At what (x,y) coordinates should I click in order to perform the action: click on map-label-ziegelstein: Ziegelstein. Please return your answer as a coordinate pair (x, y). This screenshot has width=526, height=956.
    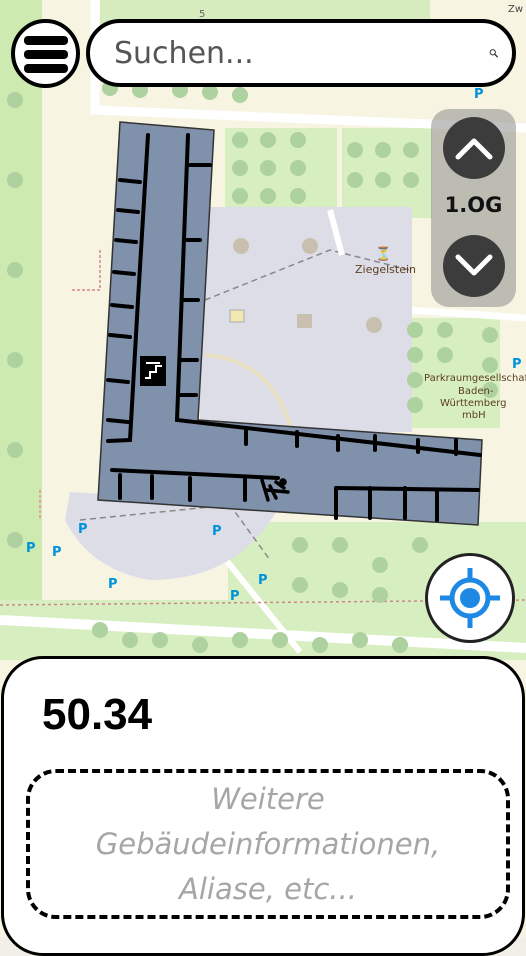
    Looking at the image, I should click on (385, 269).